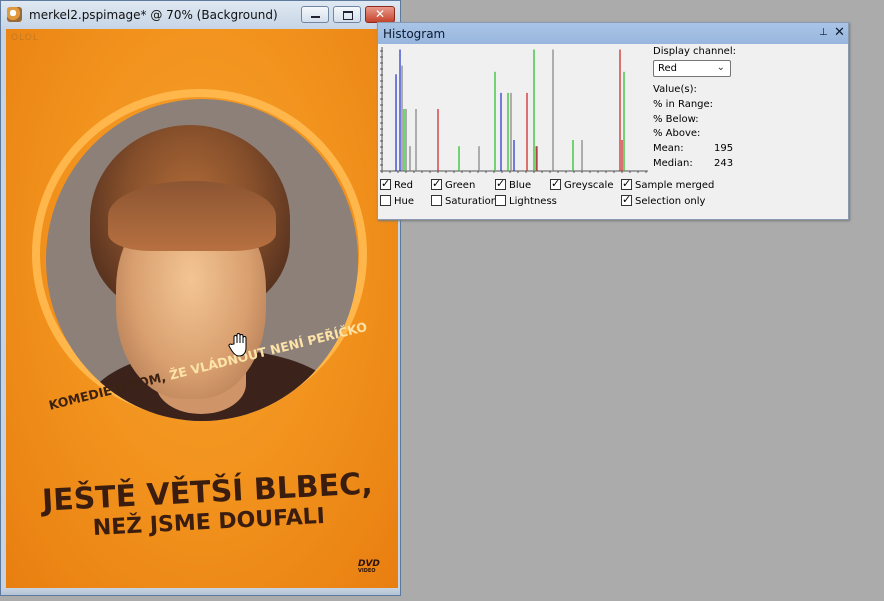 This screenshot has width=884, height=601. What do you see at coordinates (14, 14) in the screenshot?
I see `document-icon` at bounding box center [14, 14].